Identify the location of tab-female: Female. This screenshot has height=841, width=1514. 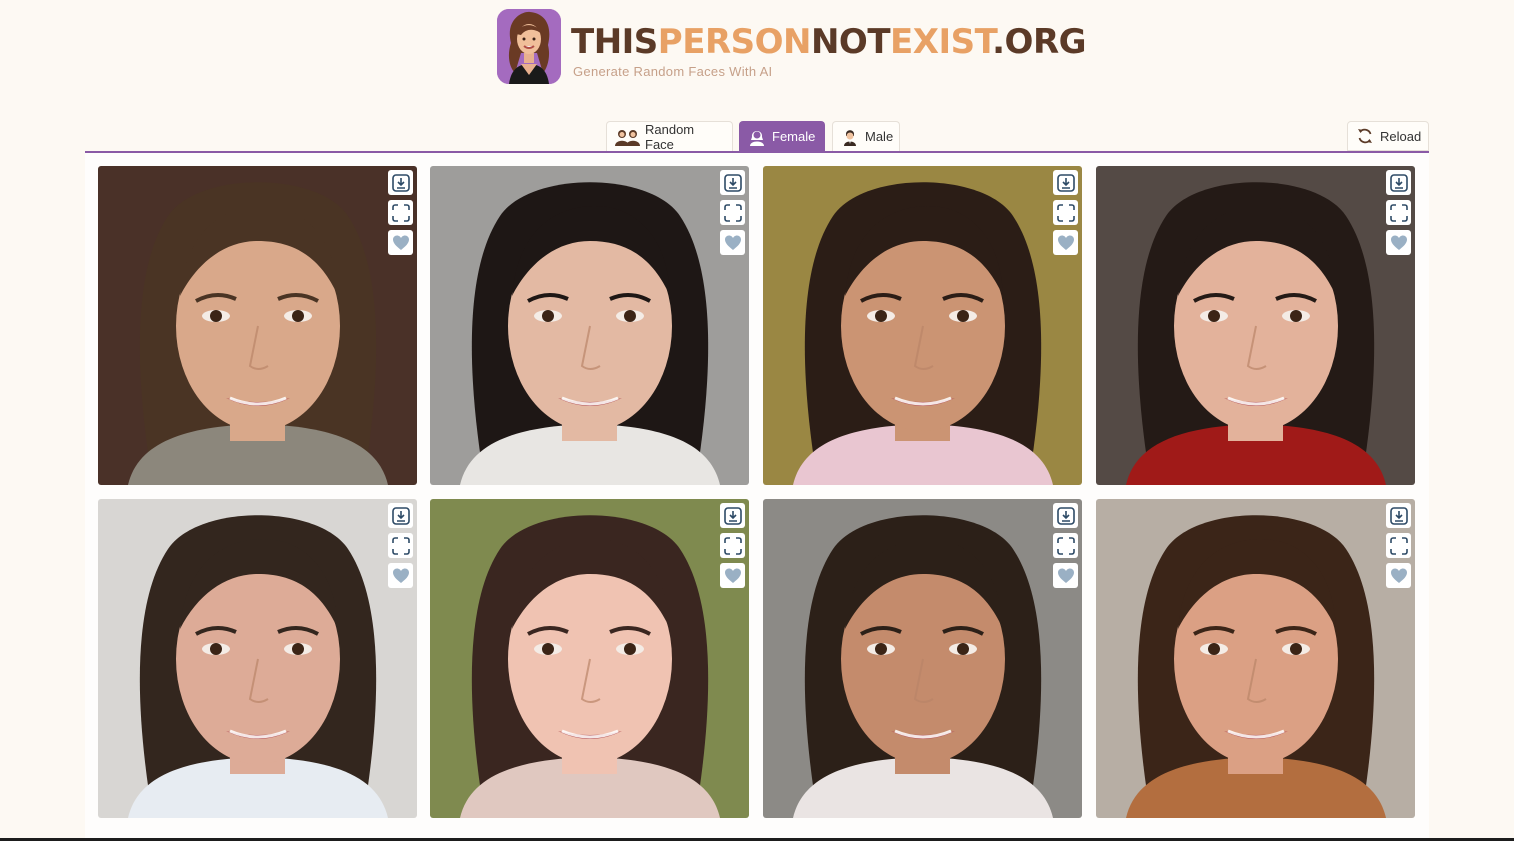
(782, 136).